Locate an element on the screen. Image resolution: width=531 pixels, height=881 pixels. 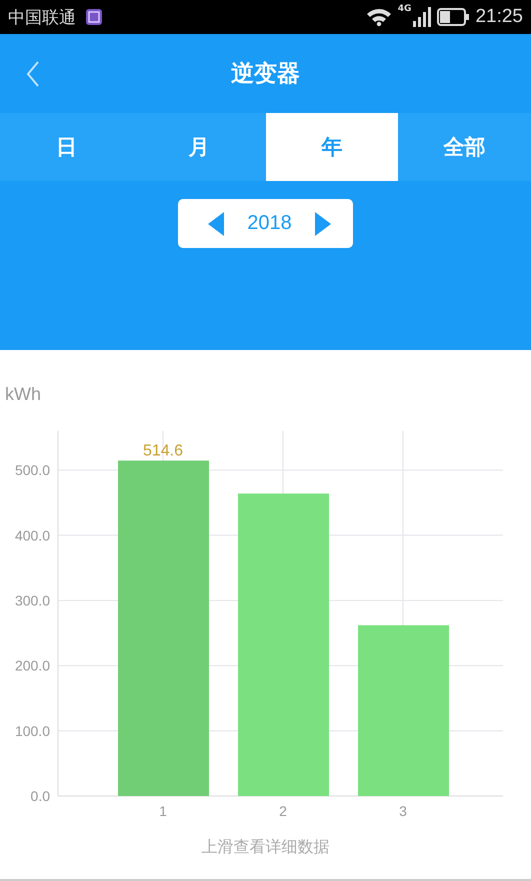
y-axis-label: 300.0 is located at coordinates (32, 600).